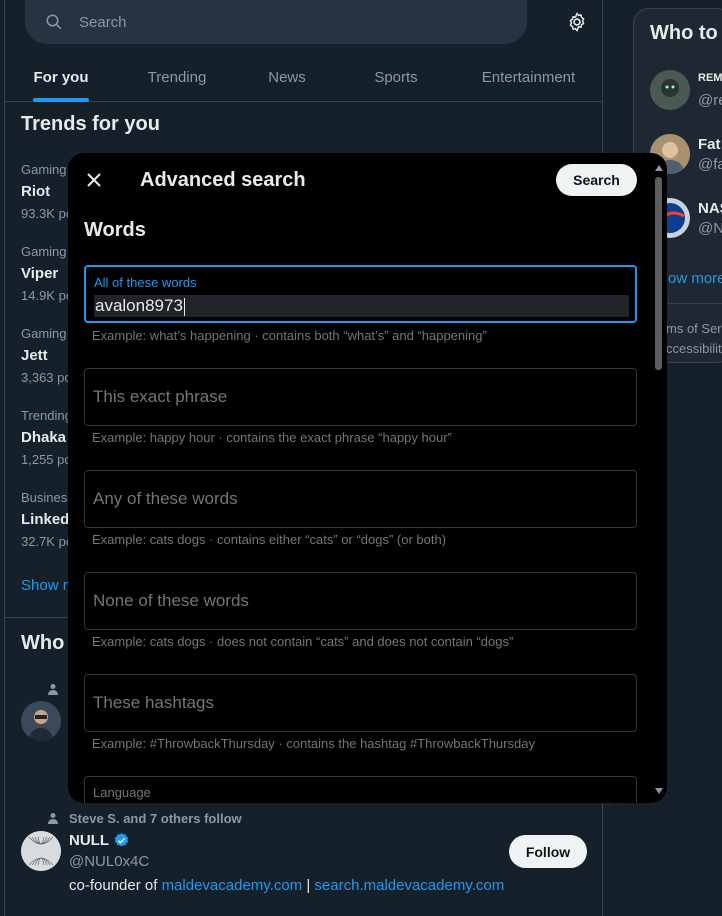 The image size is (722, 916). Describe the element at coordinates (171, 600) in the screenshot. I see `none-words-placeholder: None of these words` at that location.